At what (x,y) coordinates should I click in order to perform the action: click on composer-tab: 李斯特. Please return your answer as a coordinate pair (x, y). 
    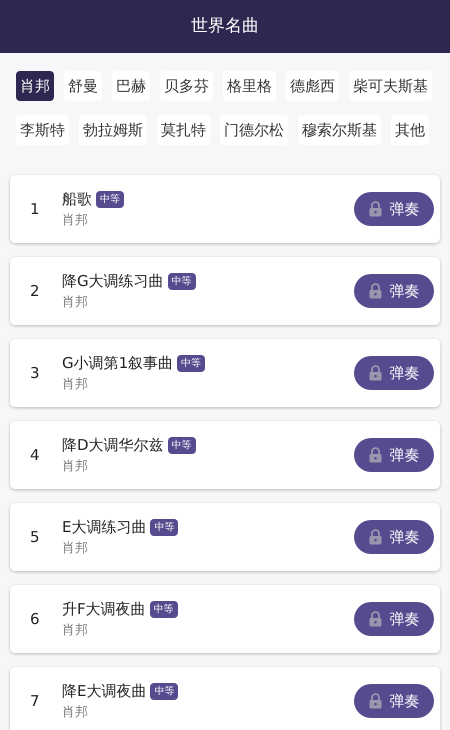
    Looking at the image, I should click on (42, 130).